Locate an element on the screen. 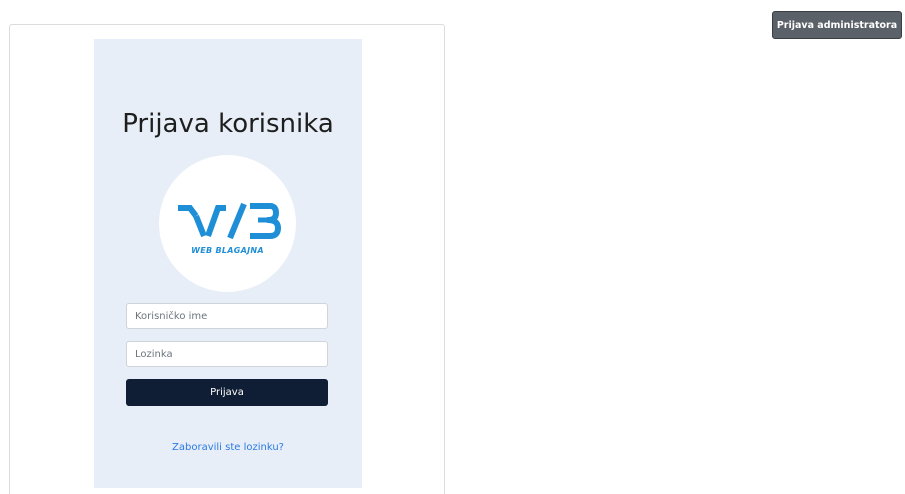 The height and width of the screenshot is (494, 905). username-input is located at coordinates (227, 316).